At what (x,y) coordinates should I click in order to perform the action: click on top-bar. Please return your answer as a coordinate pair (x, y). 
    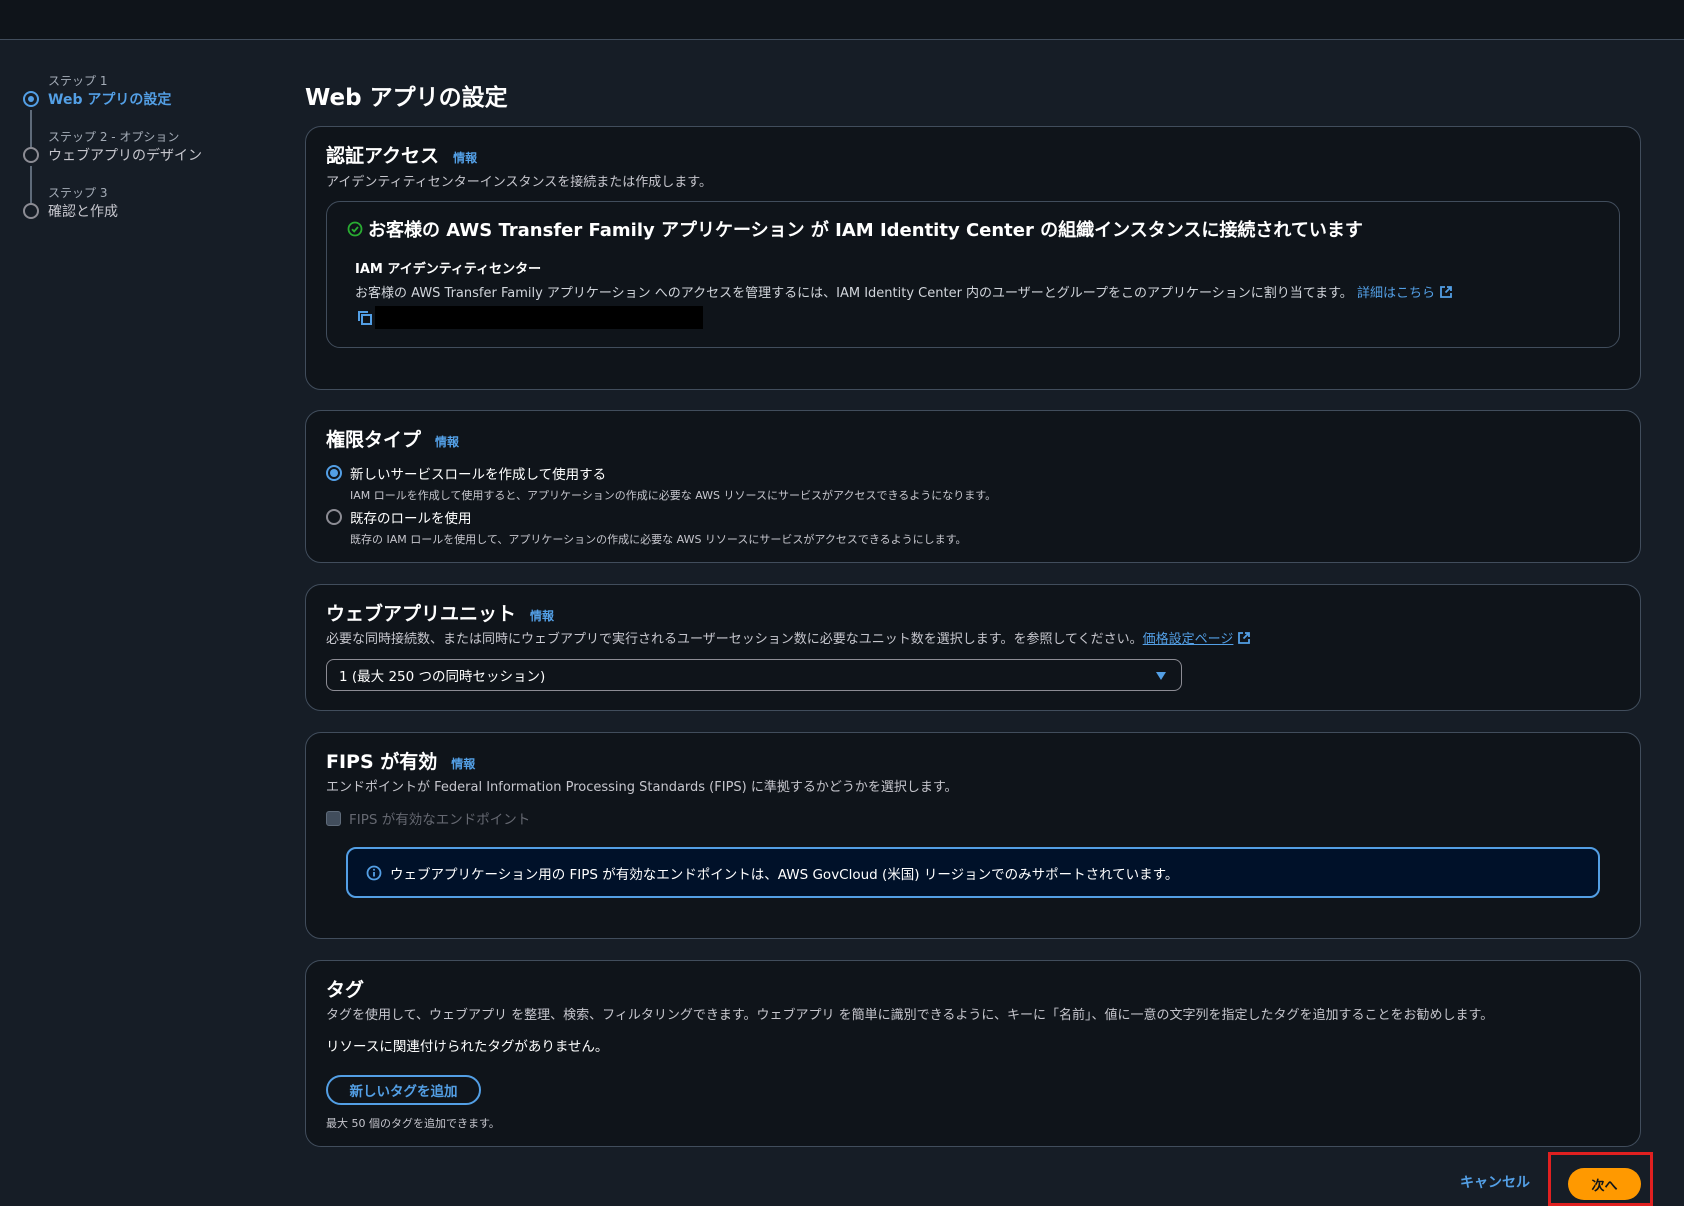
    Looking at the image, I should click on (842, 20).